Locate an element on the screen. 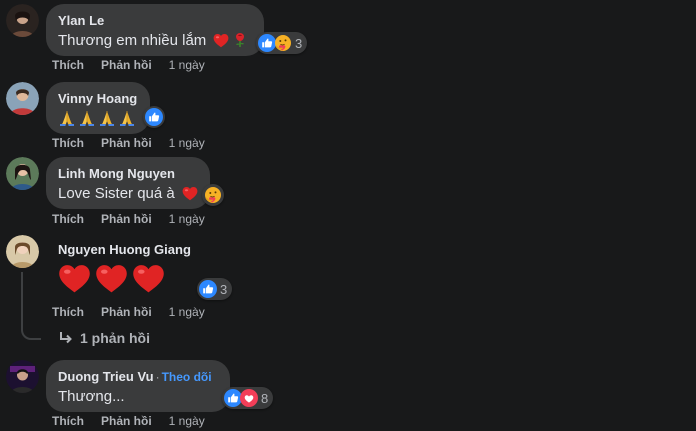 The width and height of the screenshot is (696, 431). comment-text: Love Sister quá à is located at coordinates (128, 194).